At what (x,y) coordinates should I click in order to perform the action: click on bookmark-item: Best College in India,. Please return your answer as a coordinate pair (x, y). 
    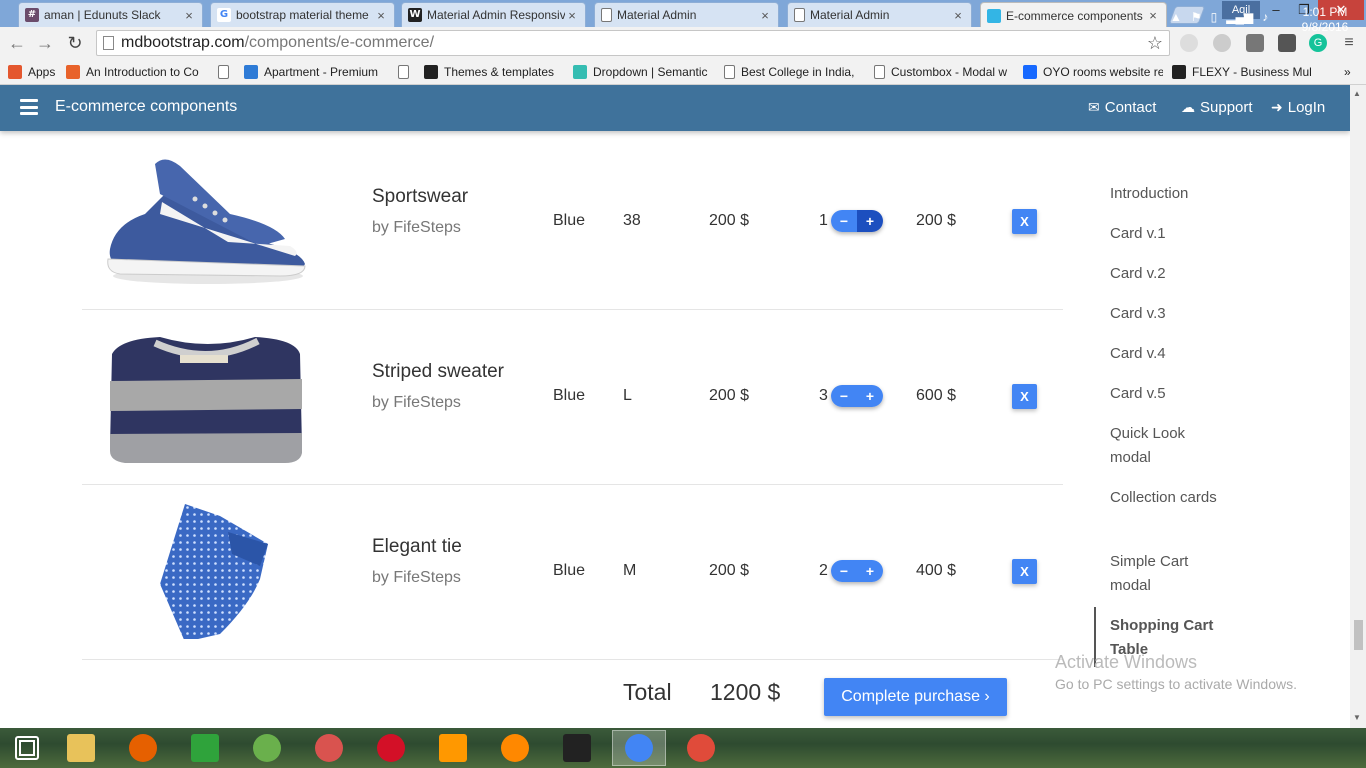
    Looking at the image, I should click on (794, 72).